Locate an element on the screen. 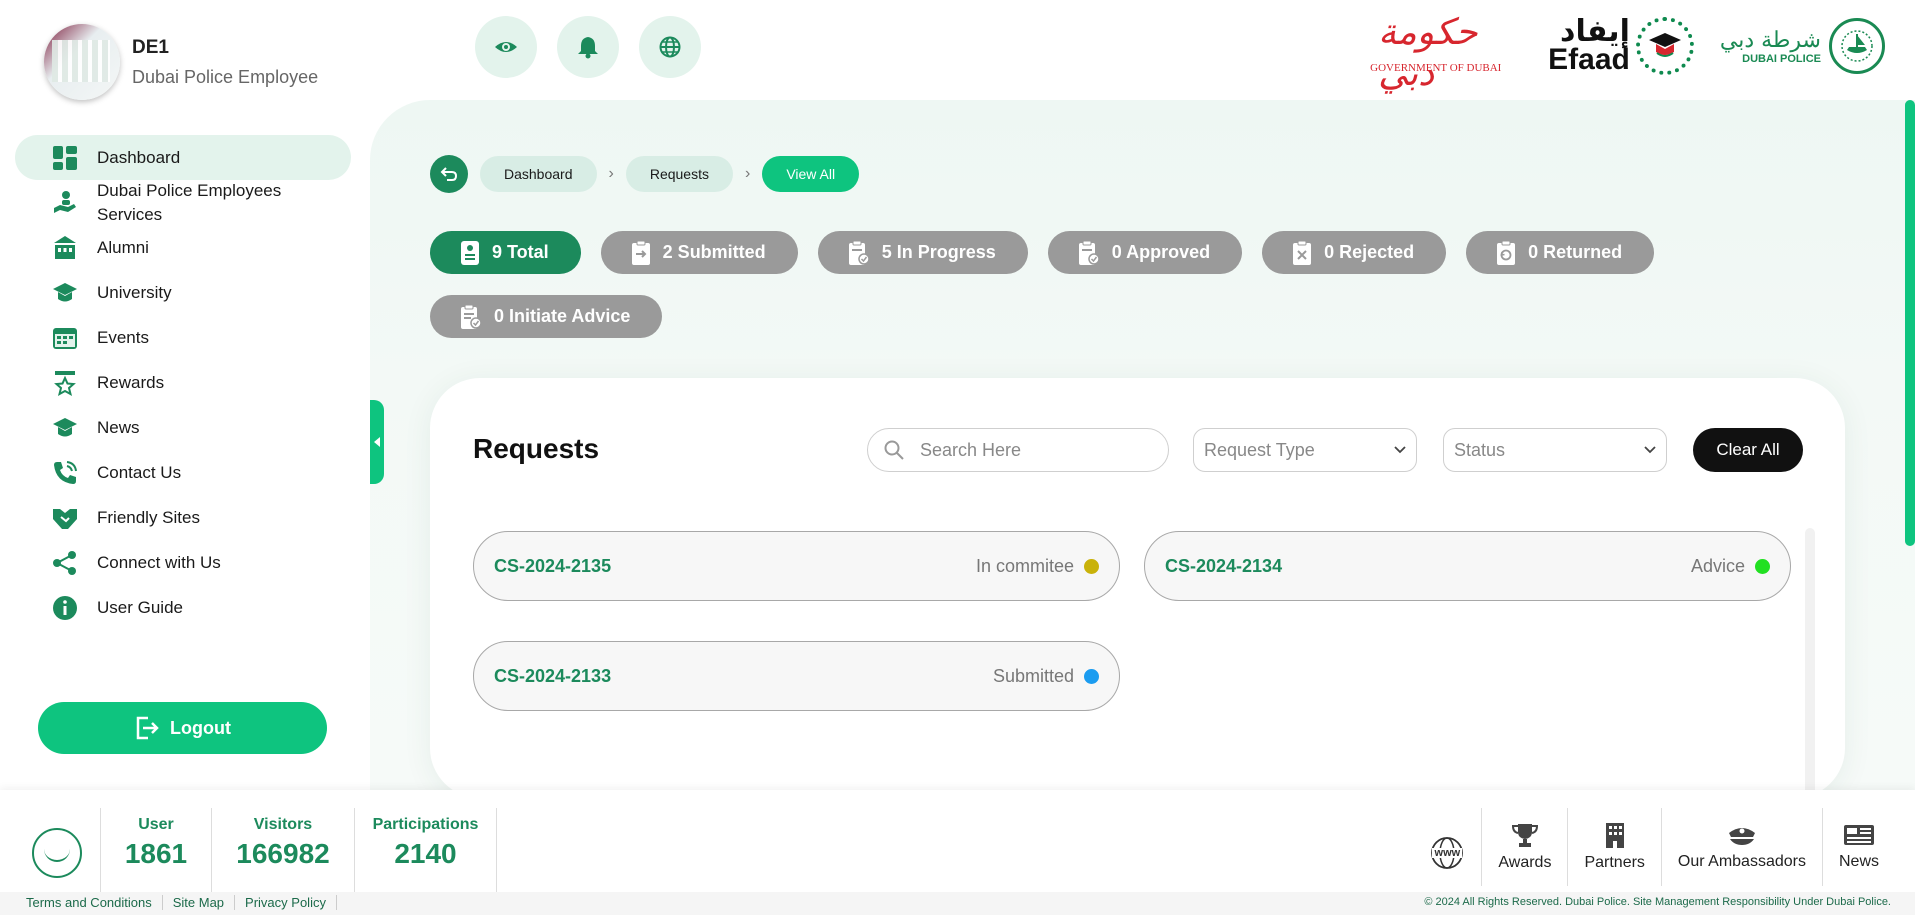 This screenshot has height=915, width=1915. dashboard-icon is located at coordinates (65, 158).